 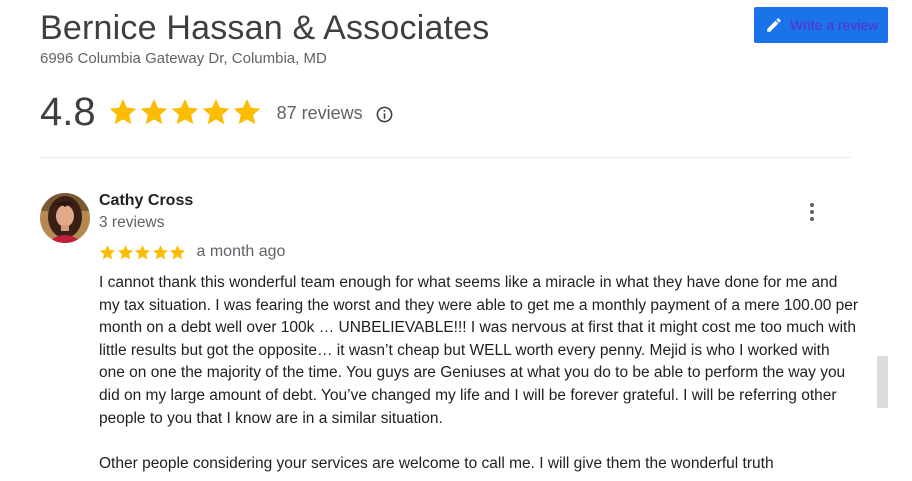 I want to click on reviewer-name: Cathy Cross, so click(x=146, y=201).